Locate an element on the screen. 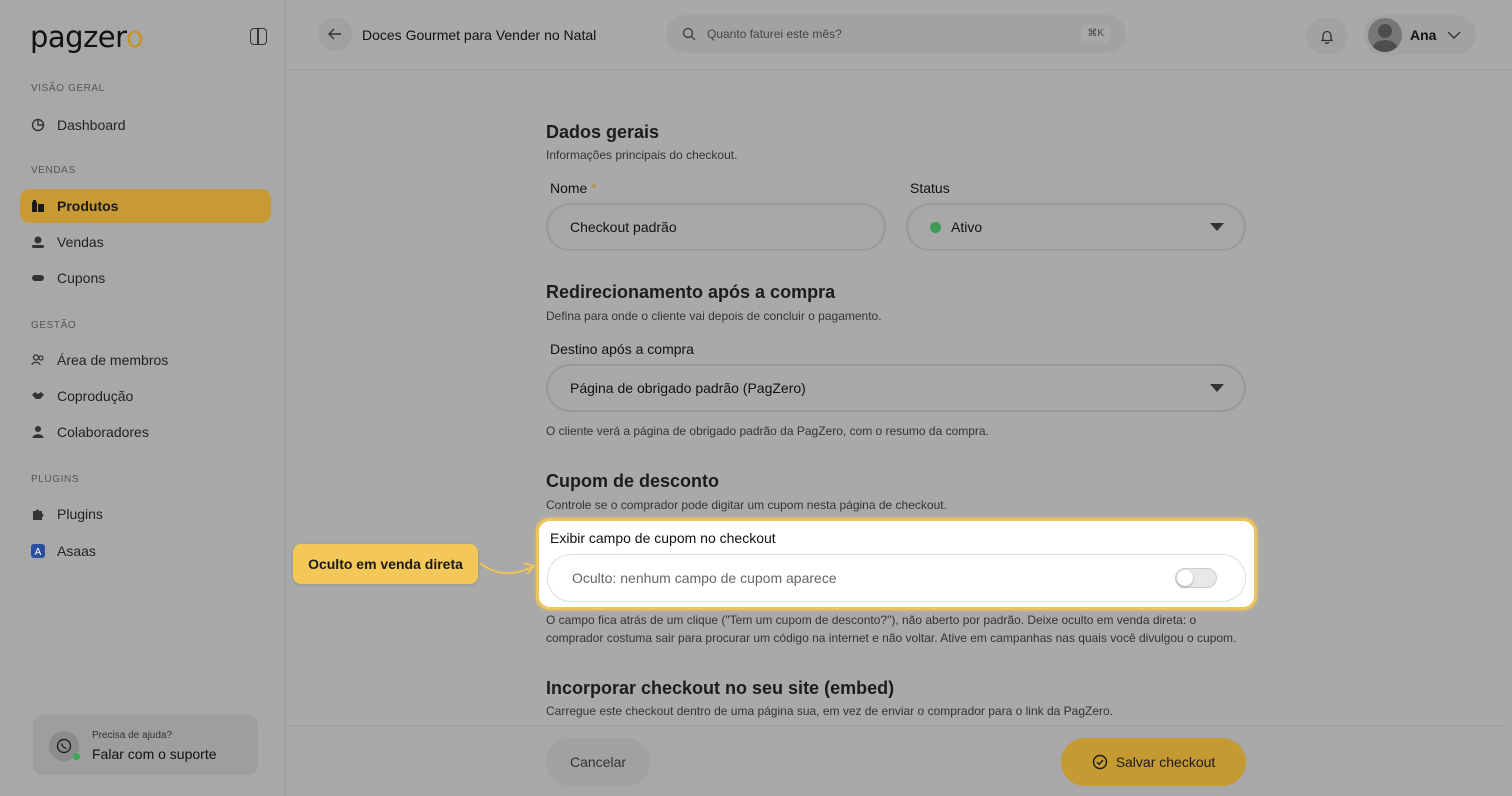  handshake-icon is located at coordinates (38, 396).